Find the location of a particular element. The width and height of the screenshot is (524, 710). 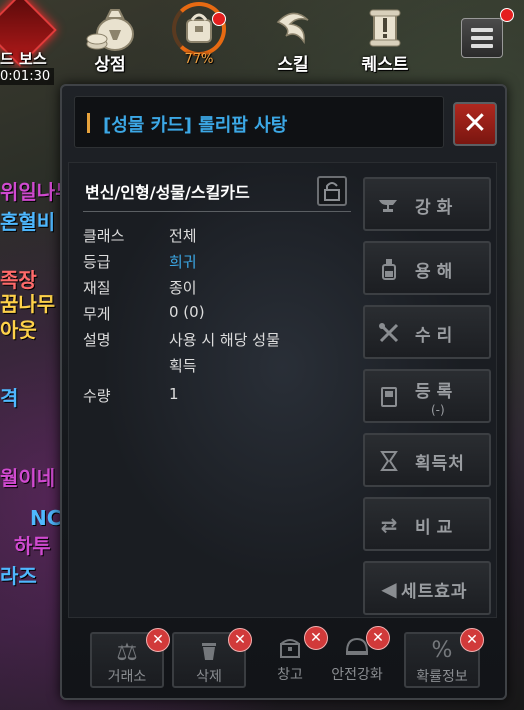

bag-icon is located at coordinates (199, 28).